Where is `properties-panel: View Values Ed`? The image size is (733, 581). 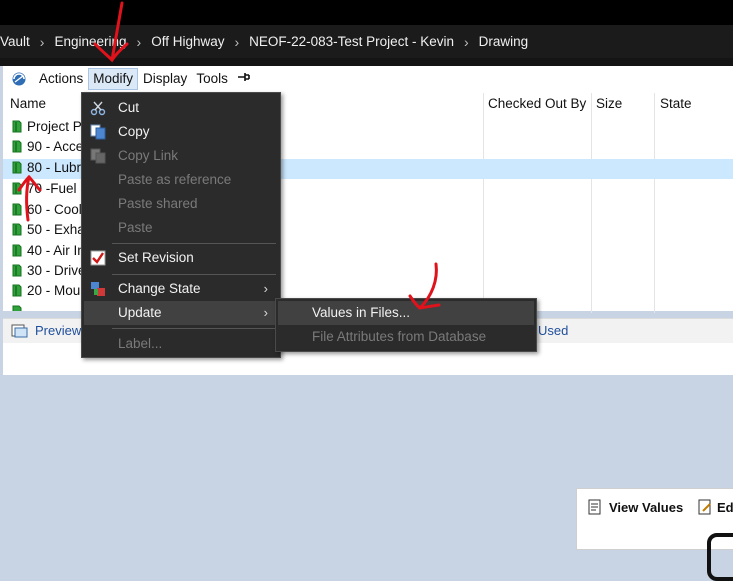
properties-panel: View Values Ed is located at coordinates (654, 534).